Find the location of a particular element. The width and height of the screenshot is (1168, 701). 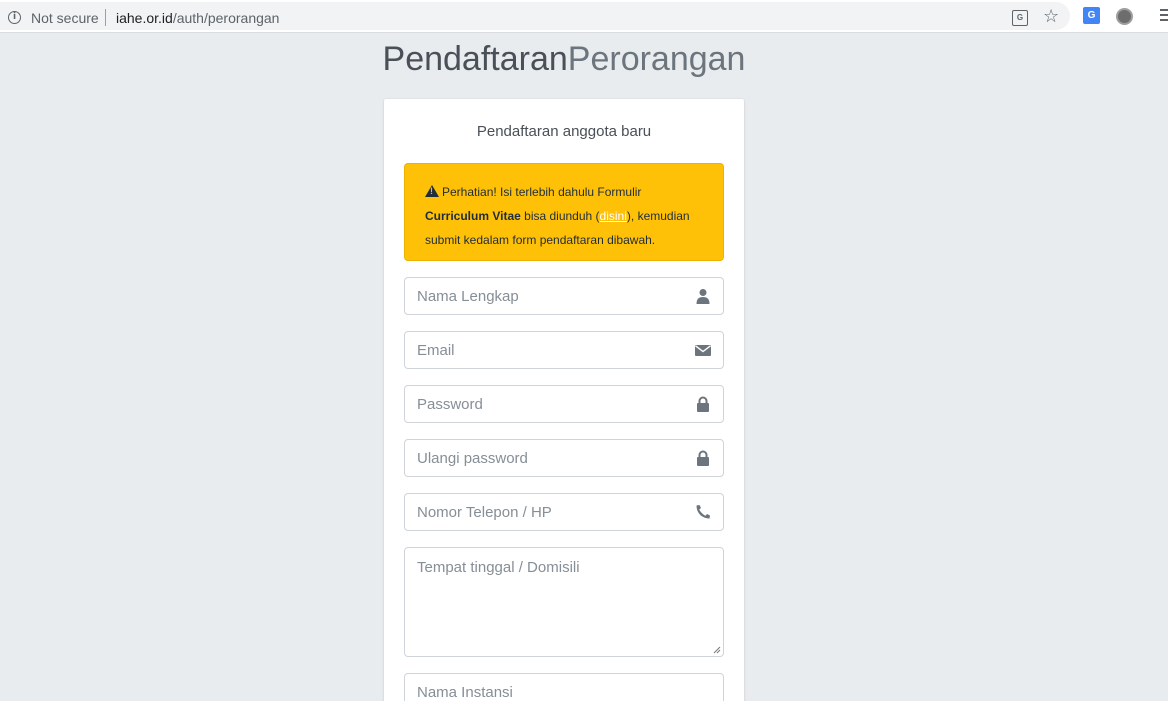

email-input: Email is located at coordinates (564, 350).